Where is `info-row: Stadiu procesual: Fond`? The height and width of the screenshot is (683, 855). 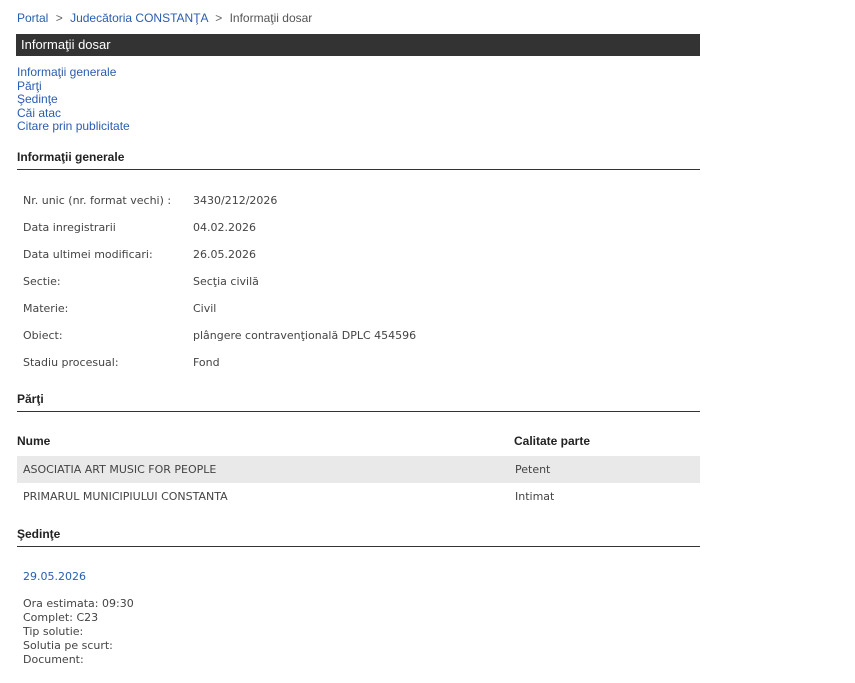 info-row: Stadiu procesual: Fond is located at coordinates (121, 362).